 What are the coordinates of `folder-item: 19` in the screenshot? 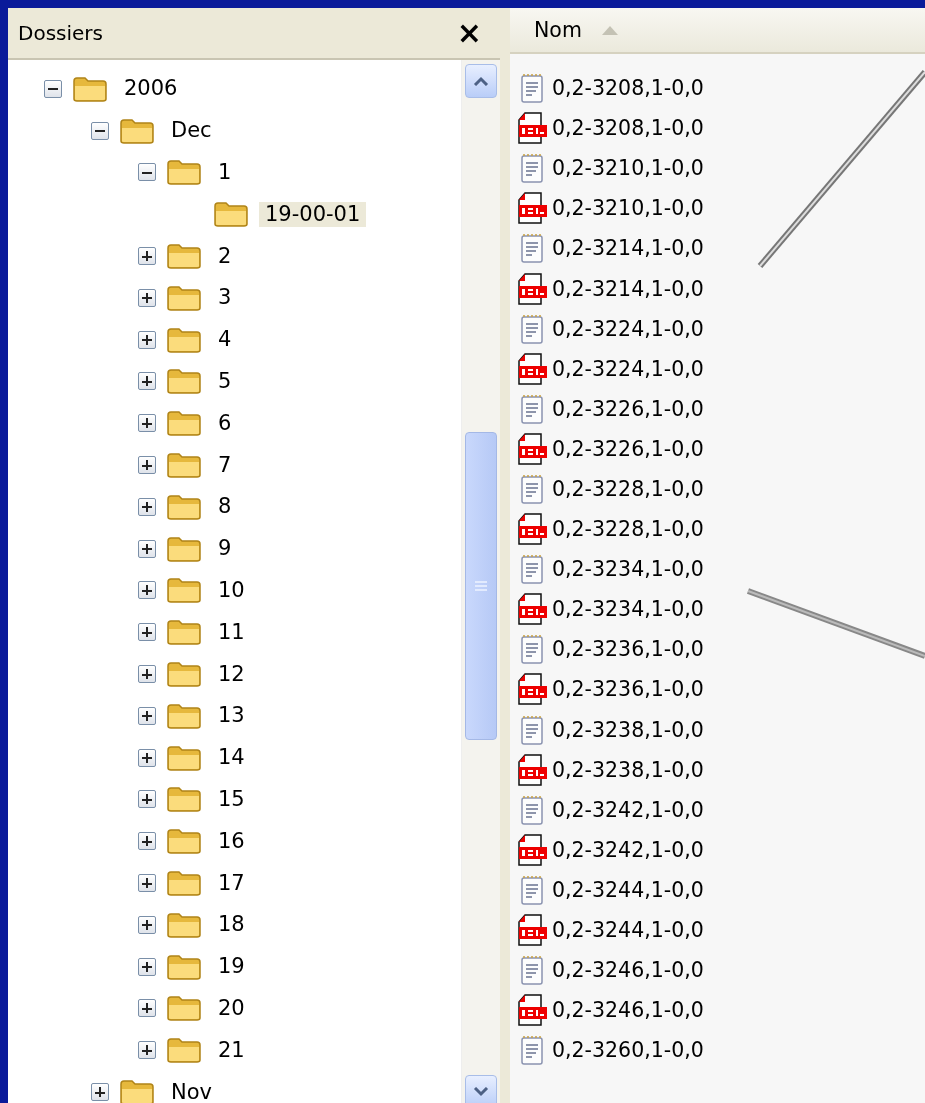 It's located at (231, 967).